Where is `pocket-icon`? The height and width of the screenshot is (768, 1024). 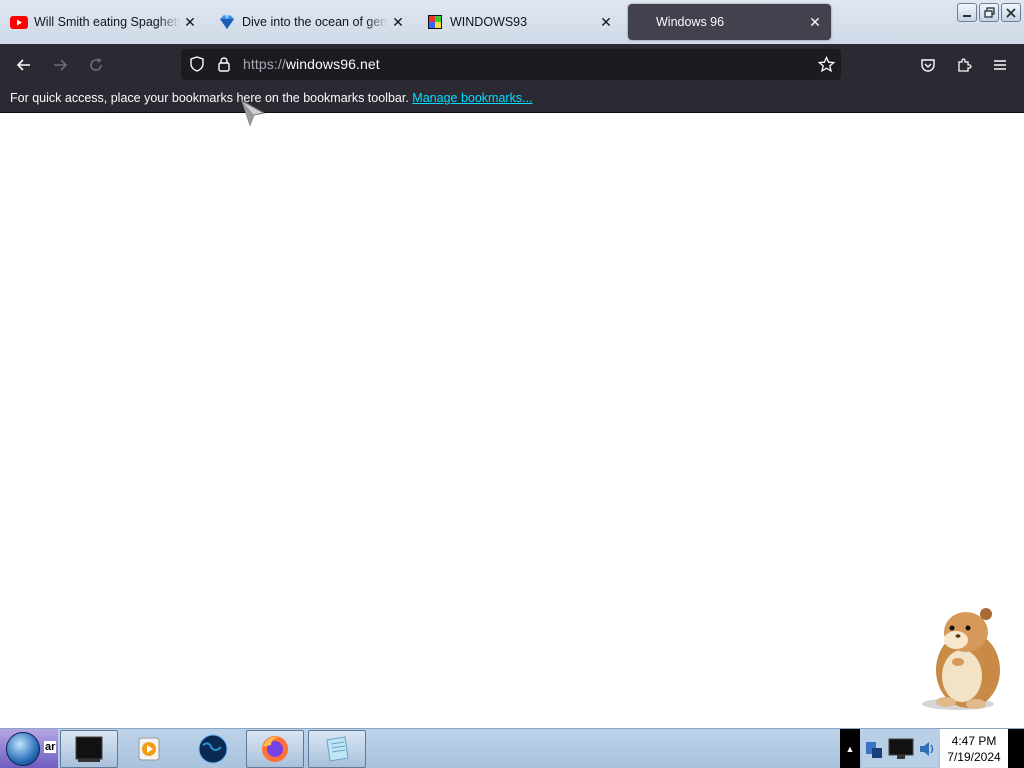
pocket-icon is located at coordinates (928, 65).